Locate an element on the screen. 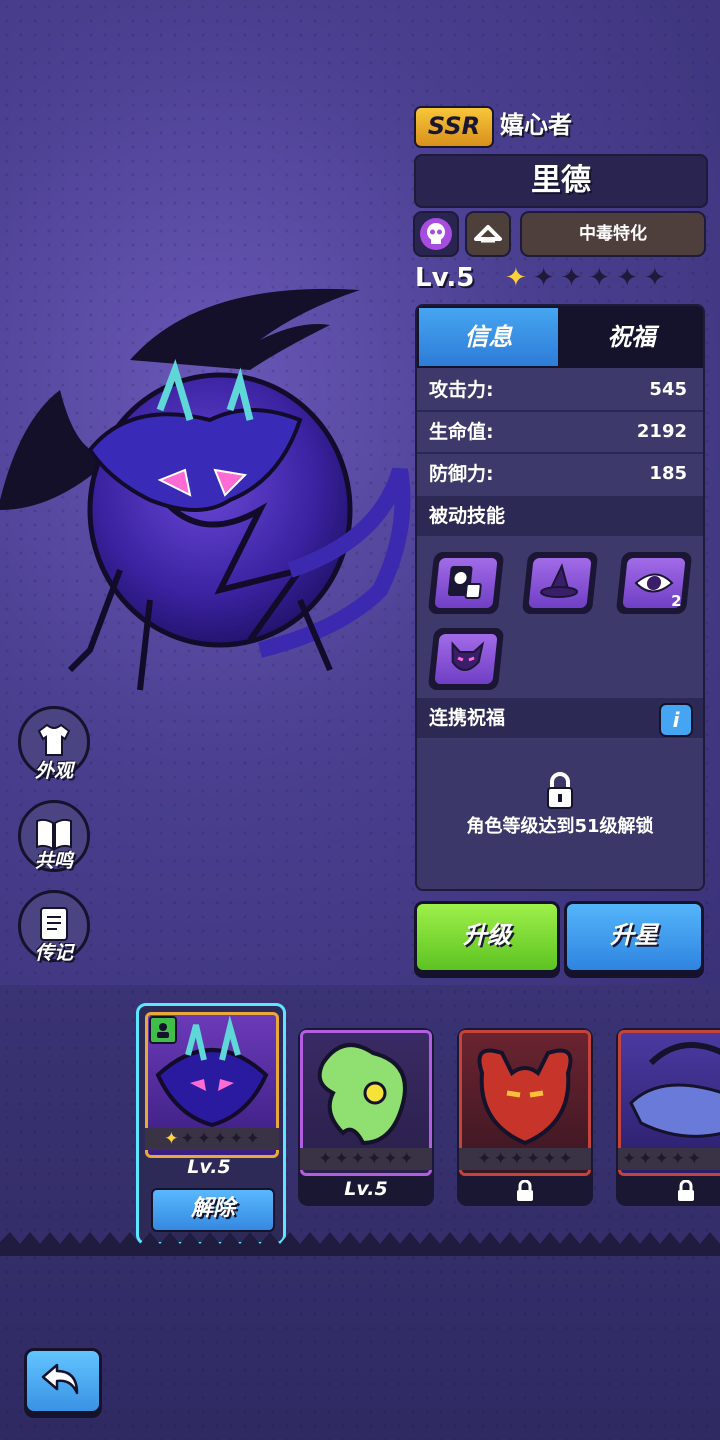  spike-divider is located at coordinates (360, 1244).